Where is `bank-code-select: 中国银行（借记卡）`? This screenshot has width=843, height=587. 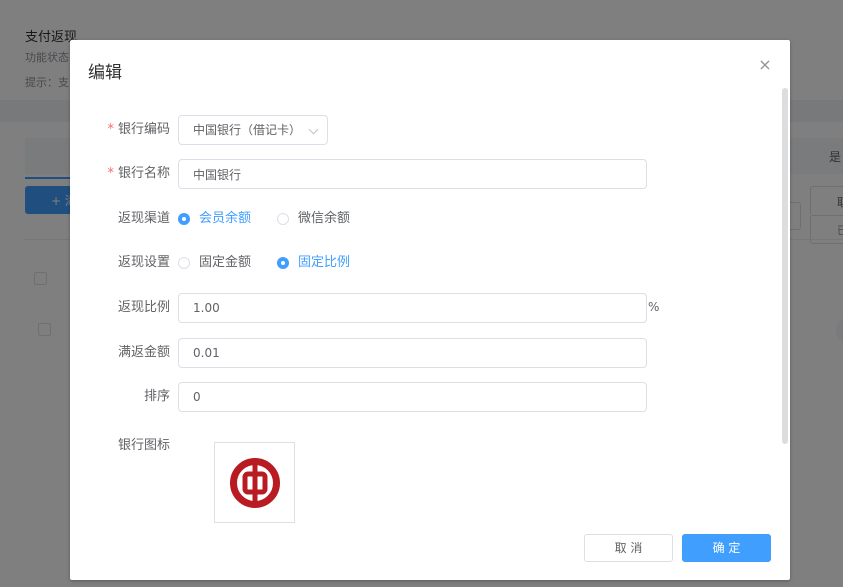
bank-code-select: 中国银行（借记卡） is located at coordinates (253, 130).